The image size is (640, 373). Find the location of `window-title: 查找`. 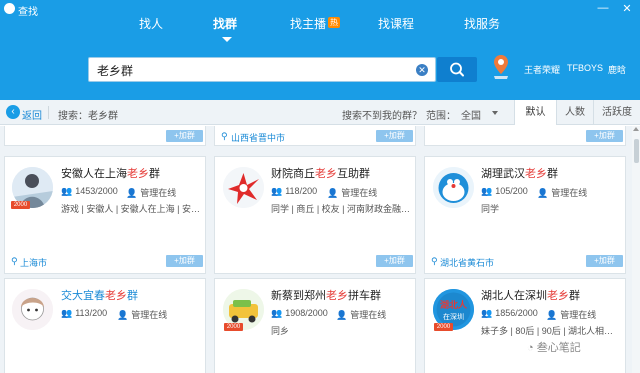

window-title: 查找 is located at coordinates (28, 12).